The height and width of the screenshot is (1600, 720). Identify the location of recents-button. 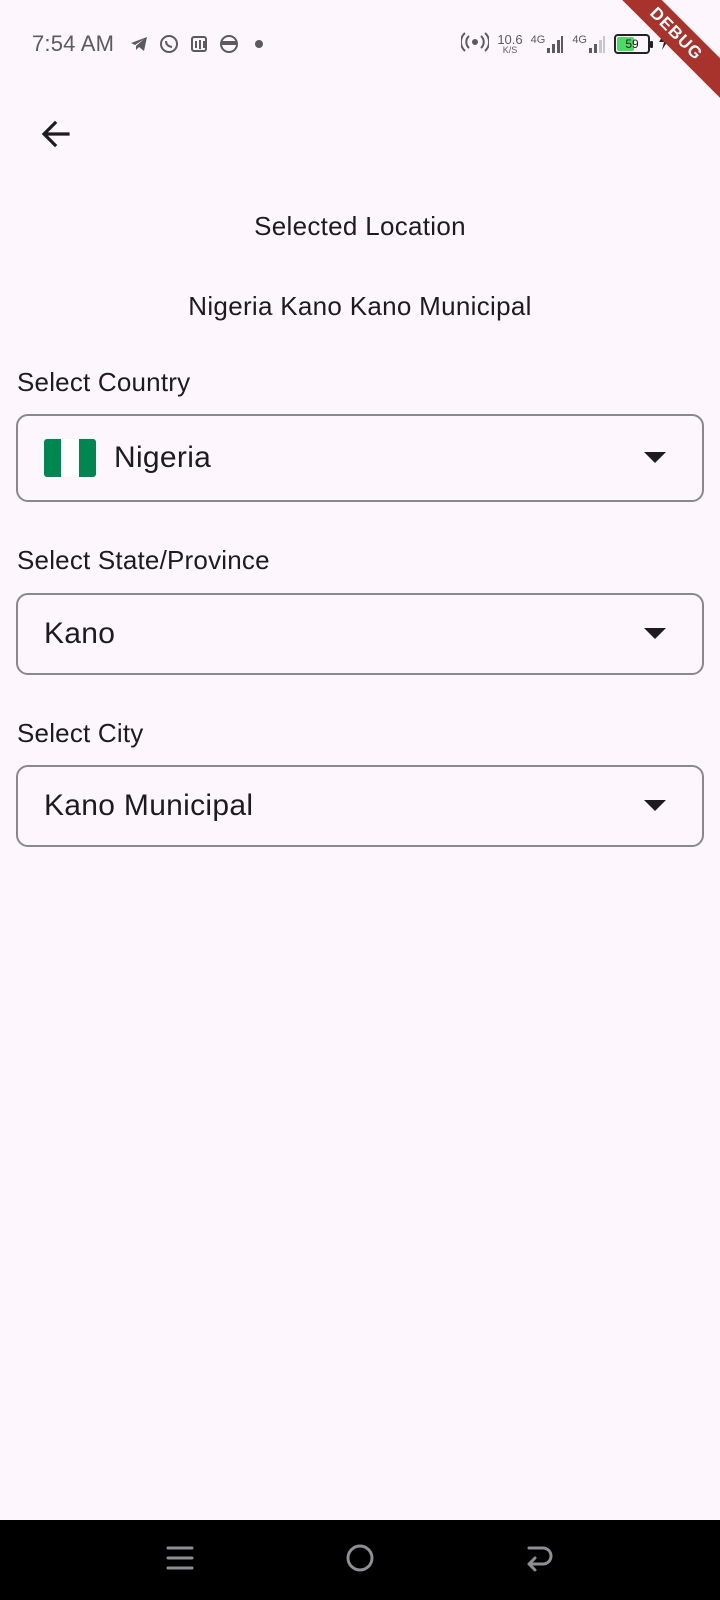
(180, 1560).